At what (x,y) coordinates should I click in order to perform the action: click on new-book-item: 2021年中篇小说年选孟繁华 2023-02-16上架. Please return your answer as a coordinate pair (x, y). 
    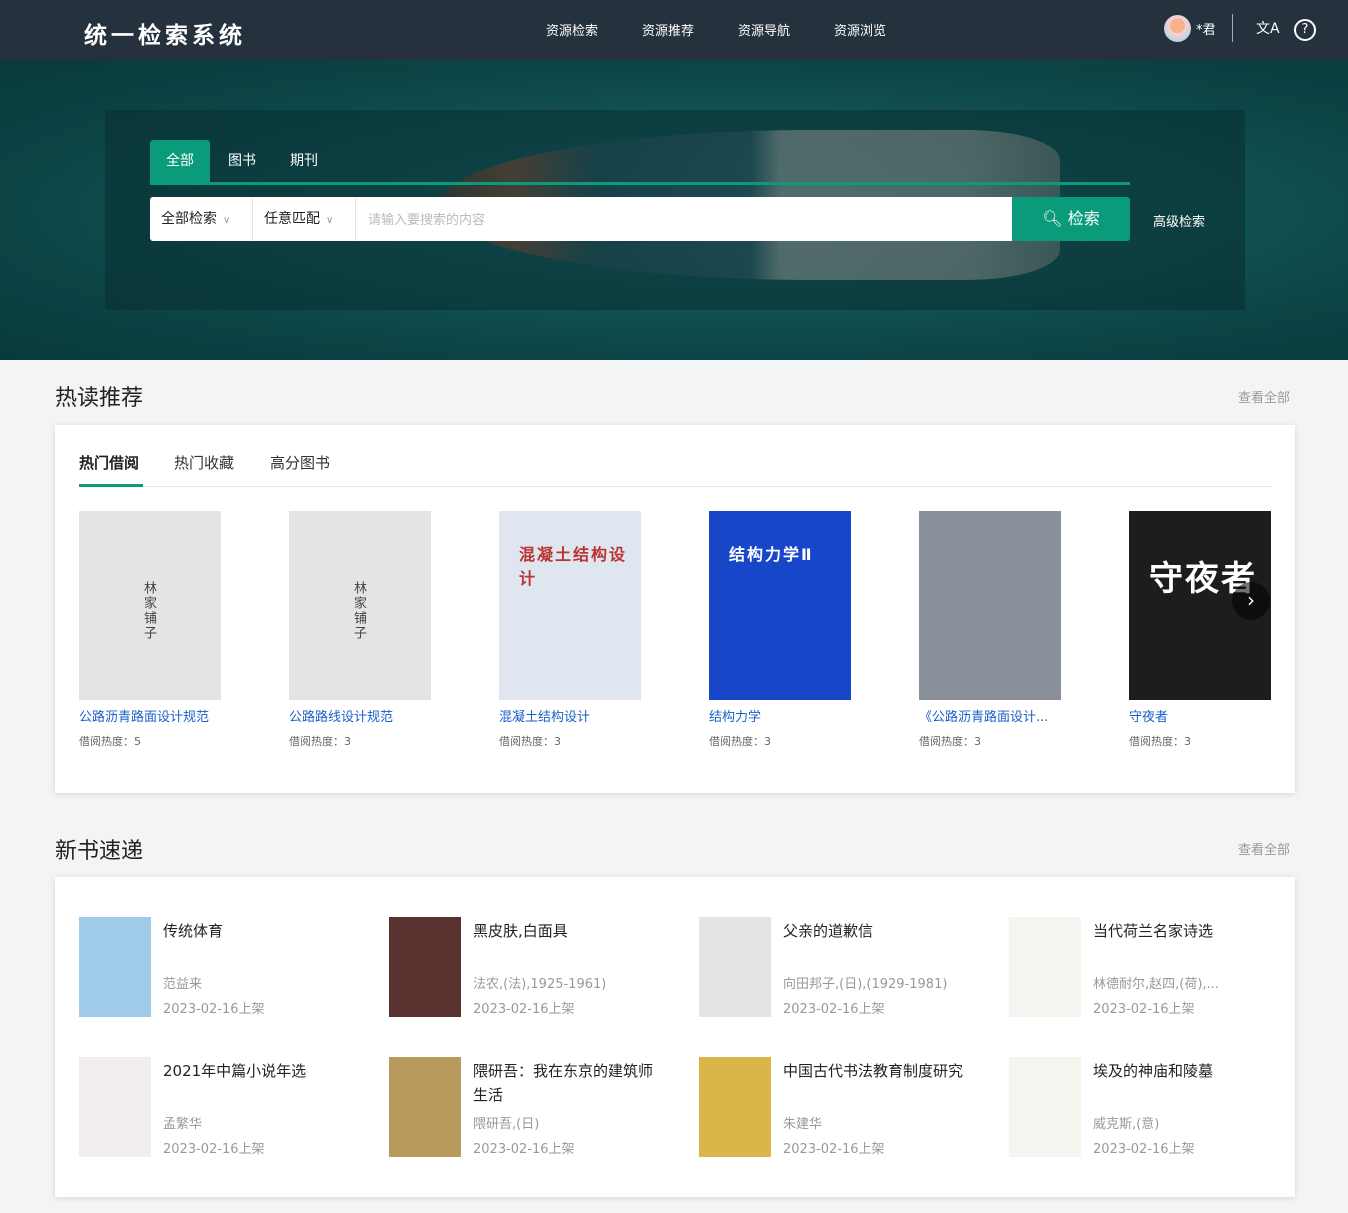
    Looking at the image, I should click on (229, 1107).